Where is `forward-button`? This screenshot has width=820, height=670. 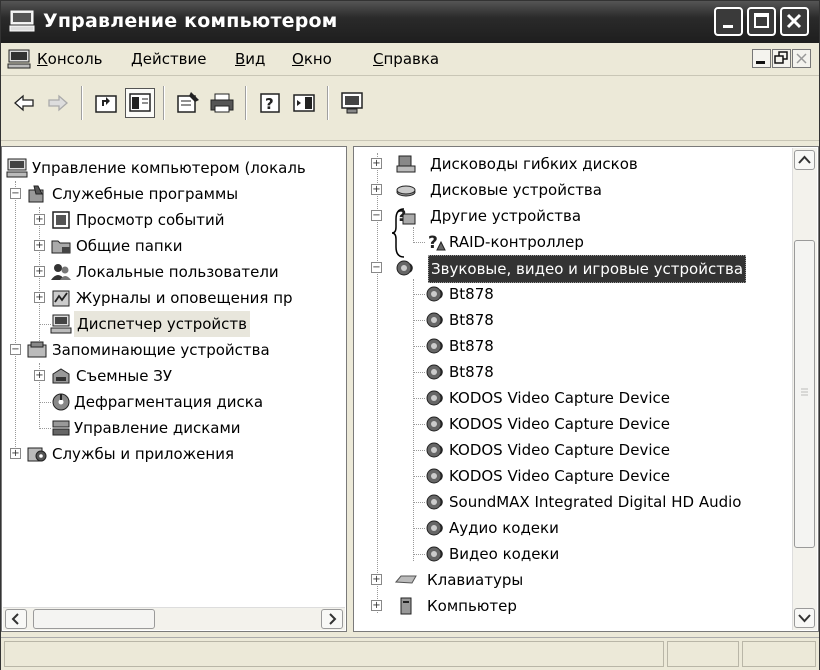 forward-button is located at coordinates (58, 103).